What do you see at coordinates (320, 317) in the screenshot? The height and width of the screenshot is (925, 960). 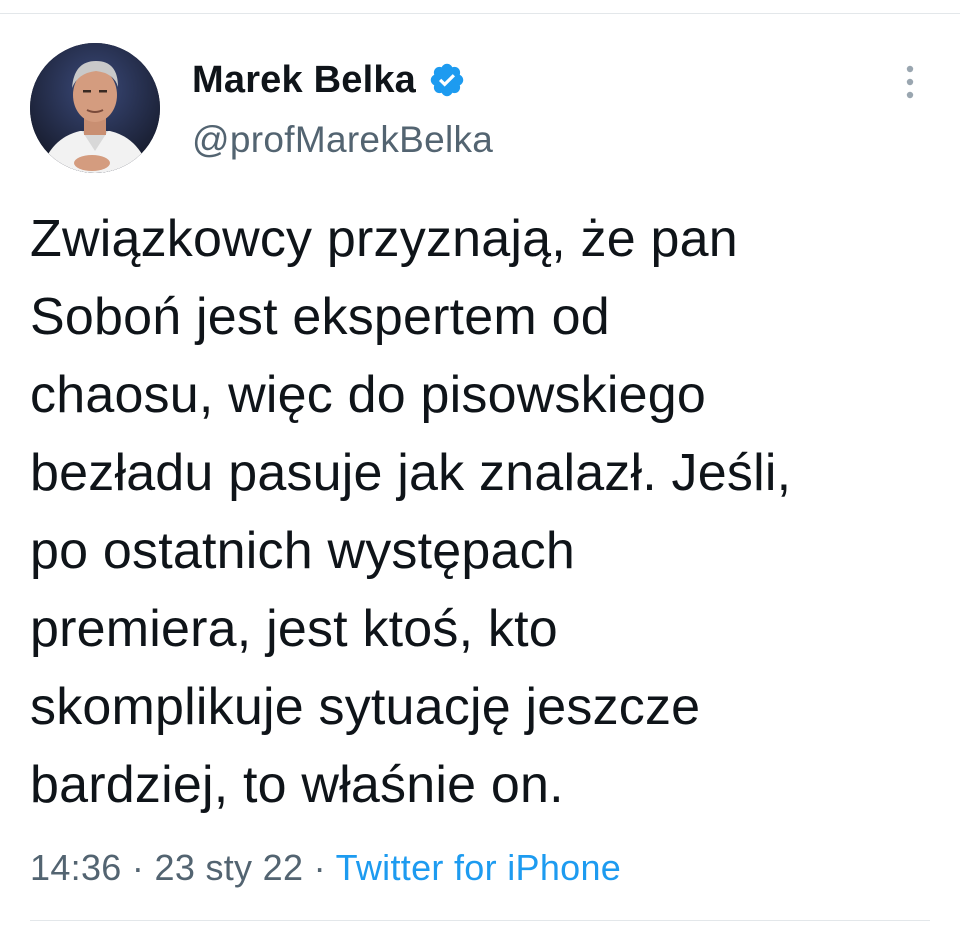 I see `tweet-text-line: Soboń jest ekspertem od` at bounding box center [320, 317].